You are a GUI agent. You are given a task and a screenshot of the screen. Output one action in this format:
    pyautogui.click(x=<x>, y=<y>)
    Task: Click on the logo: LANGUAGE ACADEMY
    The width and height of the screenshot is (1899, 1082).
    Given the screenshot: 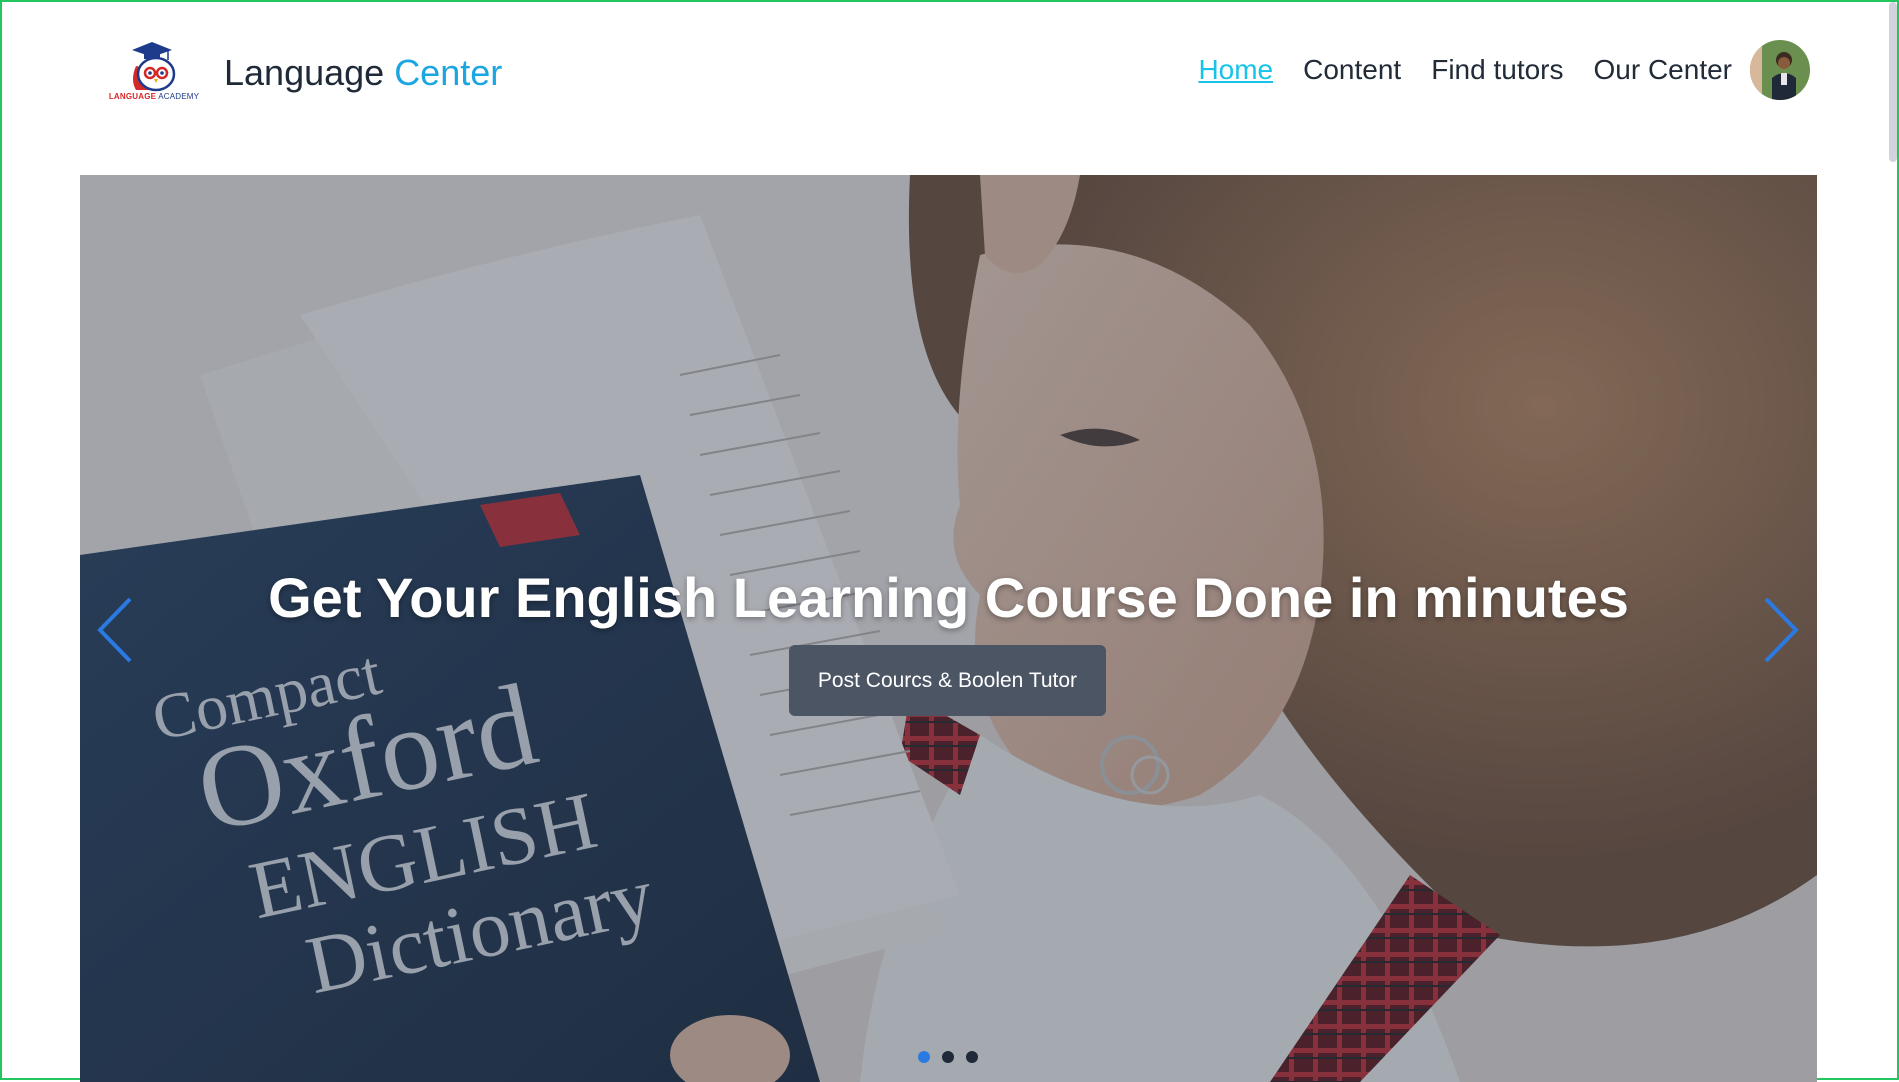 What is the action you would take?
    pyautogui.click(x=153, y=73)
    